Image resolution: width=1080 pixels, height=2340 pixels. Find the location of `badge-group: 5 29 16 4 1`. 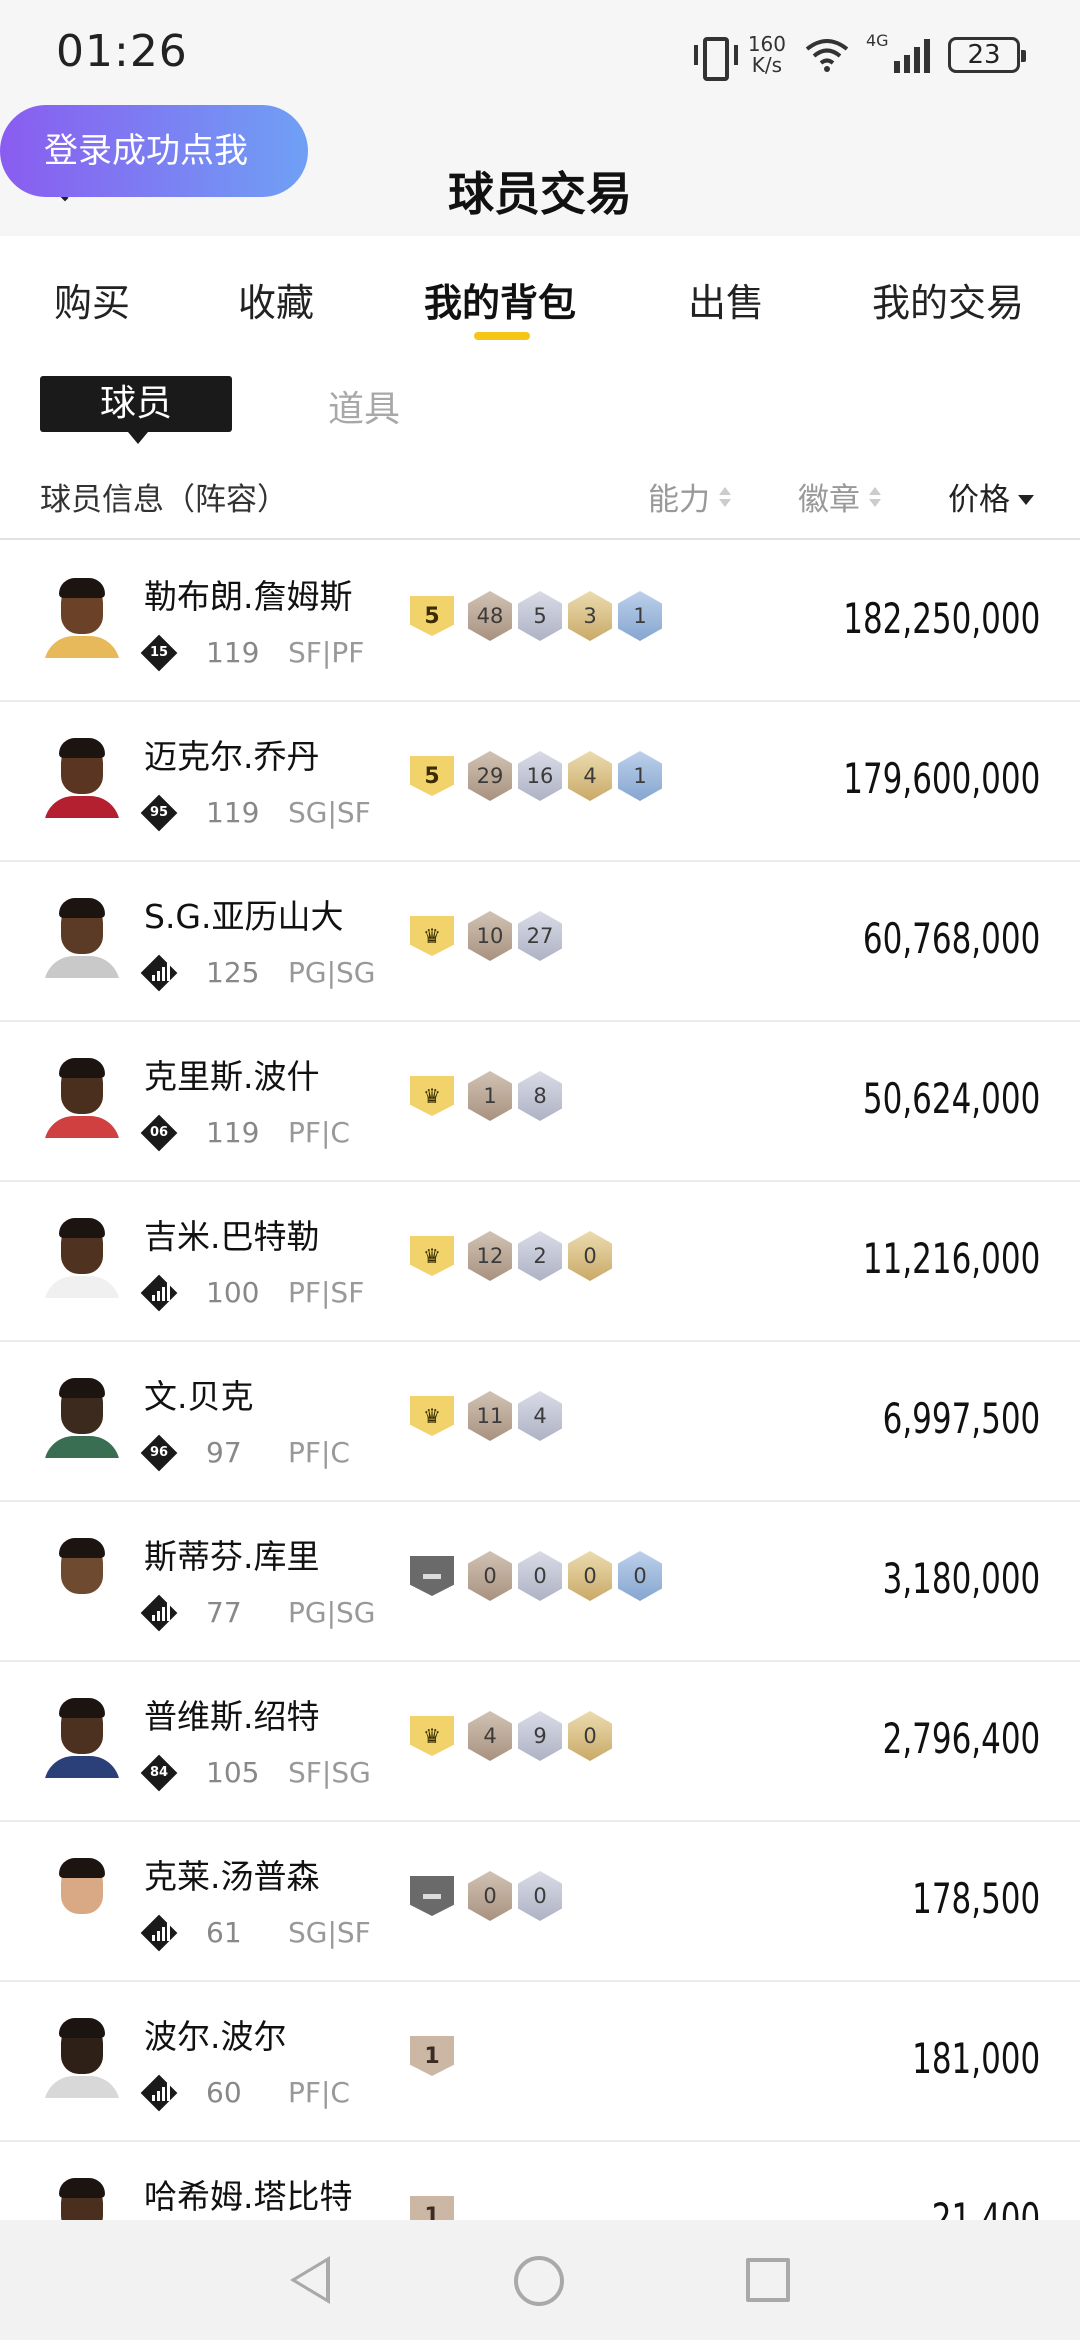

badge-group: 5 29 16 4 1 is located at coordinates (536, 776).